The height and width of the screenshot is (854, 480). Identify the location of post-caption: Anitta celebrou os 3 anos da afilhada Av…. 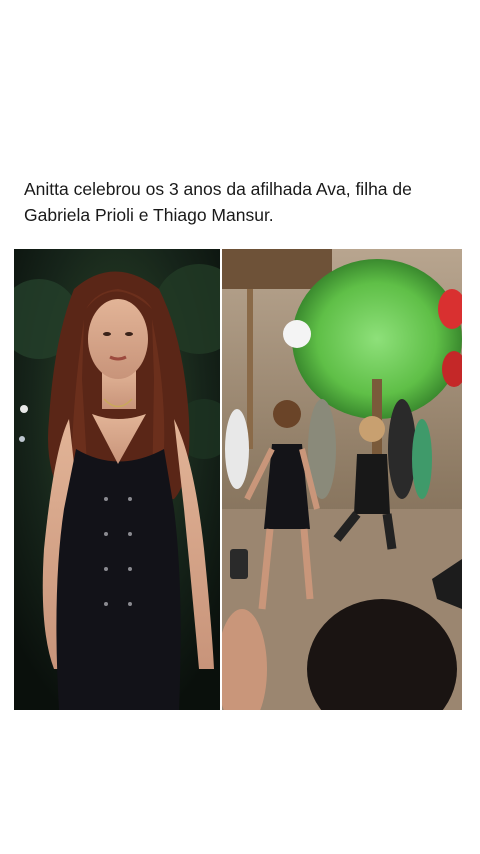
(218, 202).